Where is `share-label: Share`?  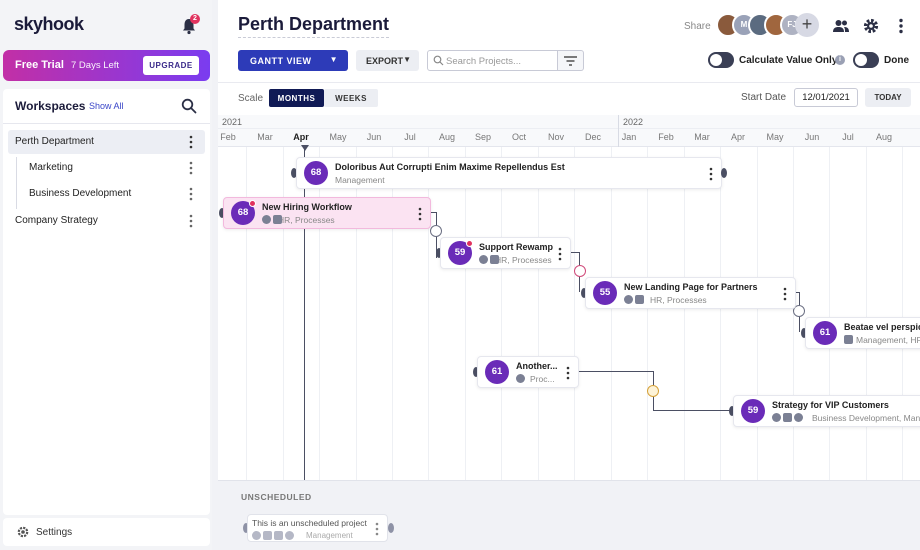 share-label: Share is located at coordinates (697, 26).